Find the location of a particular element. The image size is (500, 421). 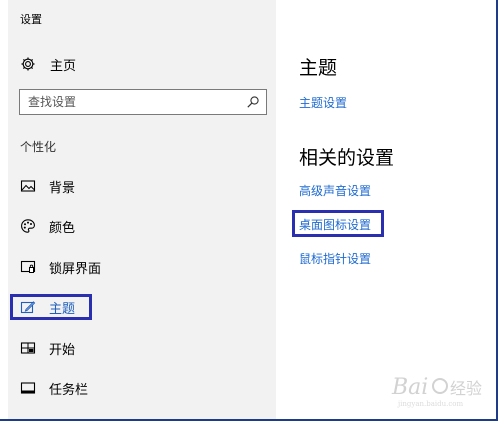

theme-settings-link: 主题设置 is located at coordinates (323, 102).